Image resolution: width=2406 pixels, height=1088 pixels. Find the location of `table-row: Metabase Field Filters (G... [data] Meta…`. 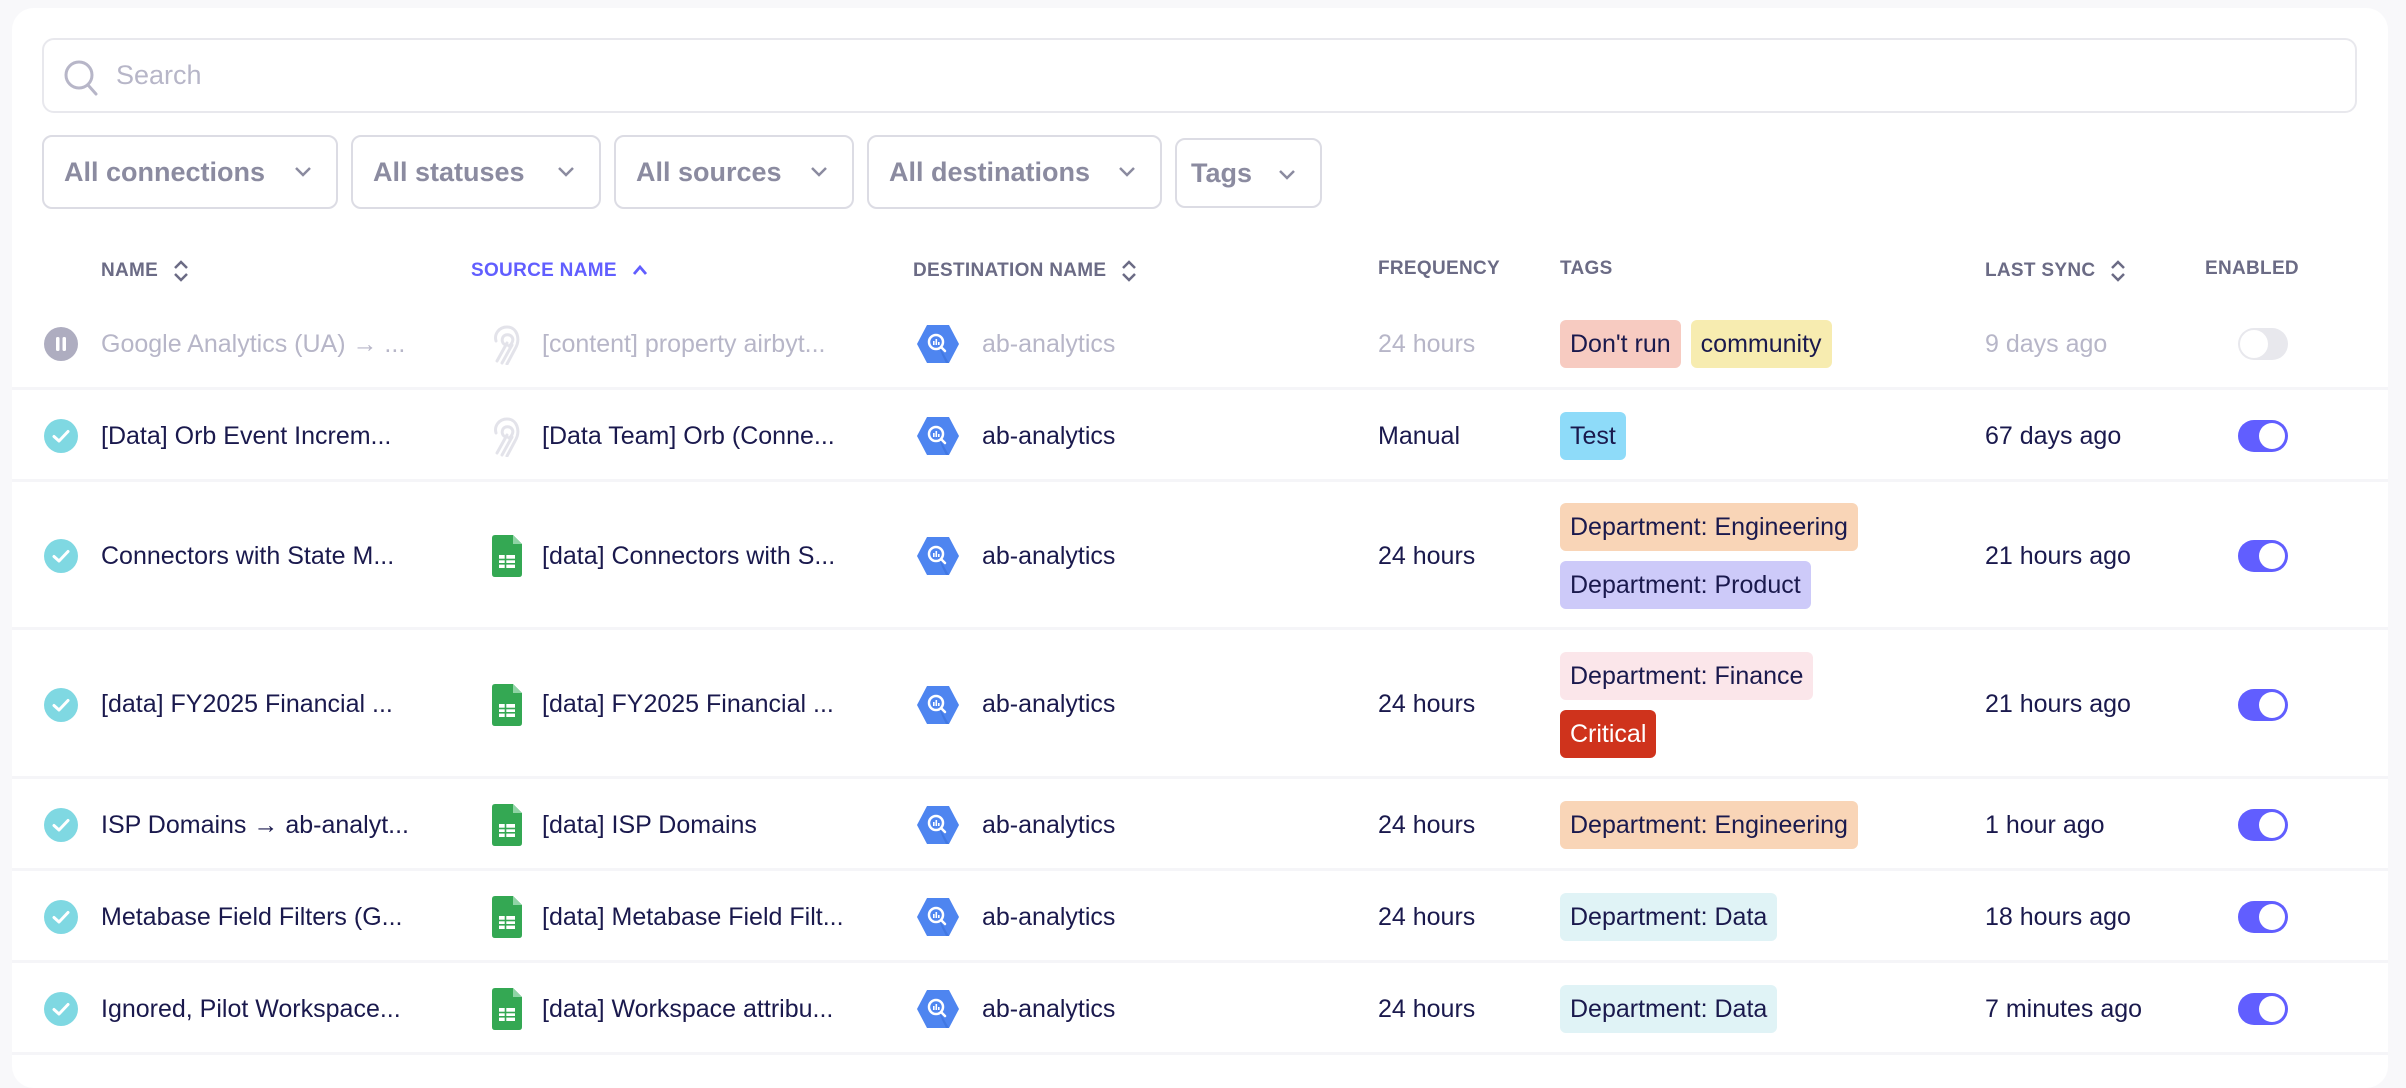

table-row: Metabase Field Filters (G... [data] Meta… is located at coordinates (1200, 917).